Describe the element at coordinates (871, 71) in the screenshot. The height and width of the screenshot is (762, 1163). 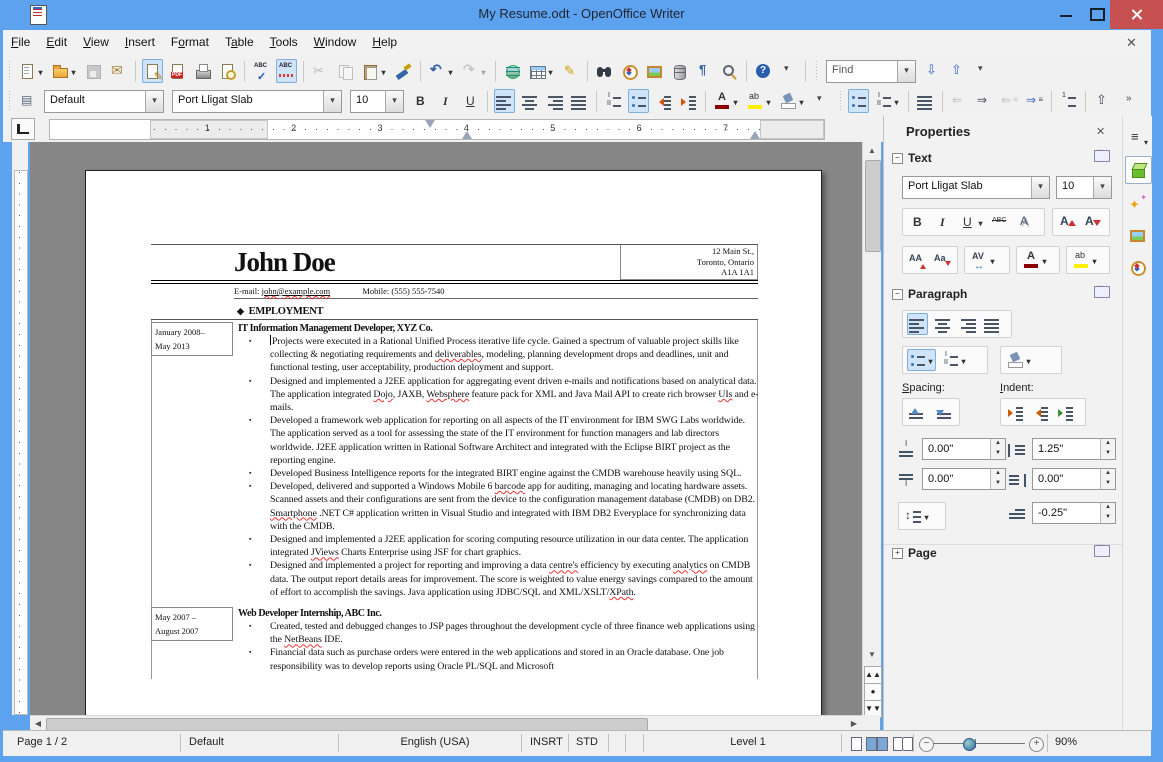
I see `find-input: Find` at that location.